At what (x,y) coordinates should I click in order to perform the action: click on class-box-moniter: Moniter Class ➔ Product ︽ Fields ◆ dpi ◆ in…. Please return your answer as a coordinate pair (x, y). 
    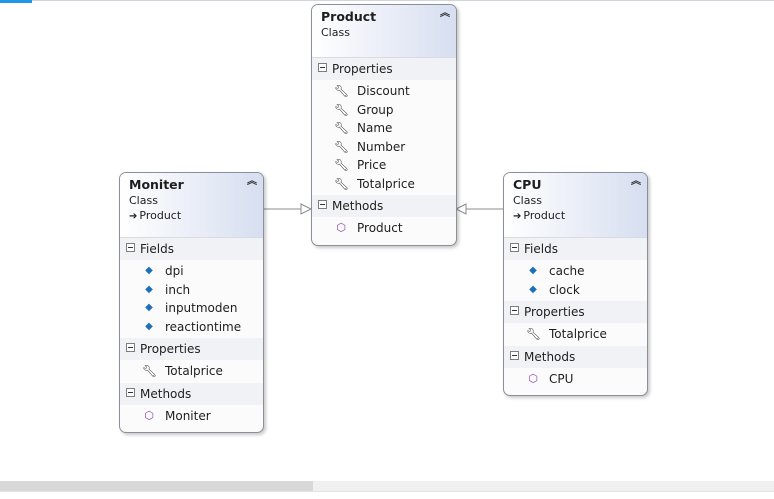
    Looking at the image, I should click on (191, 302).